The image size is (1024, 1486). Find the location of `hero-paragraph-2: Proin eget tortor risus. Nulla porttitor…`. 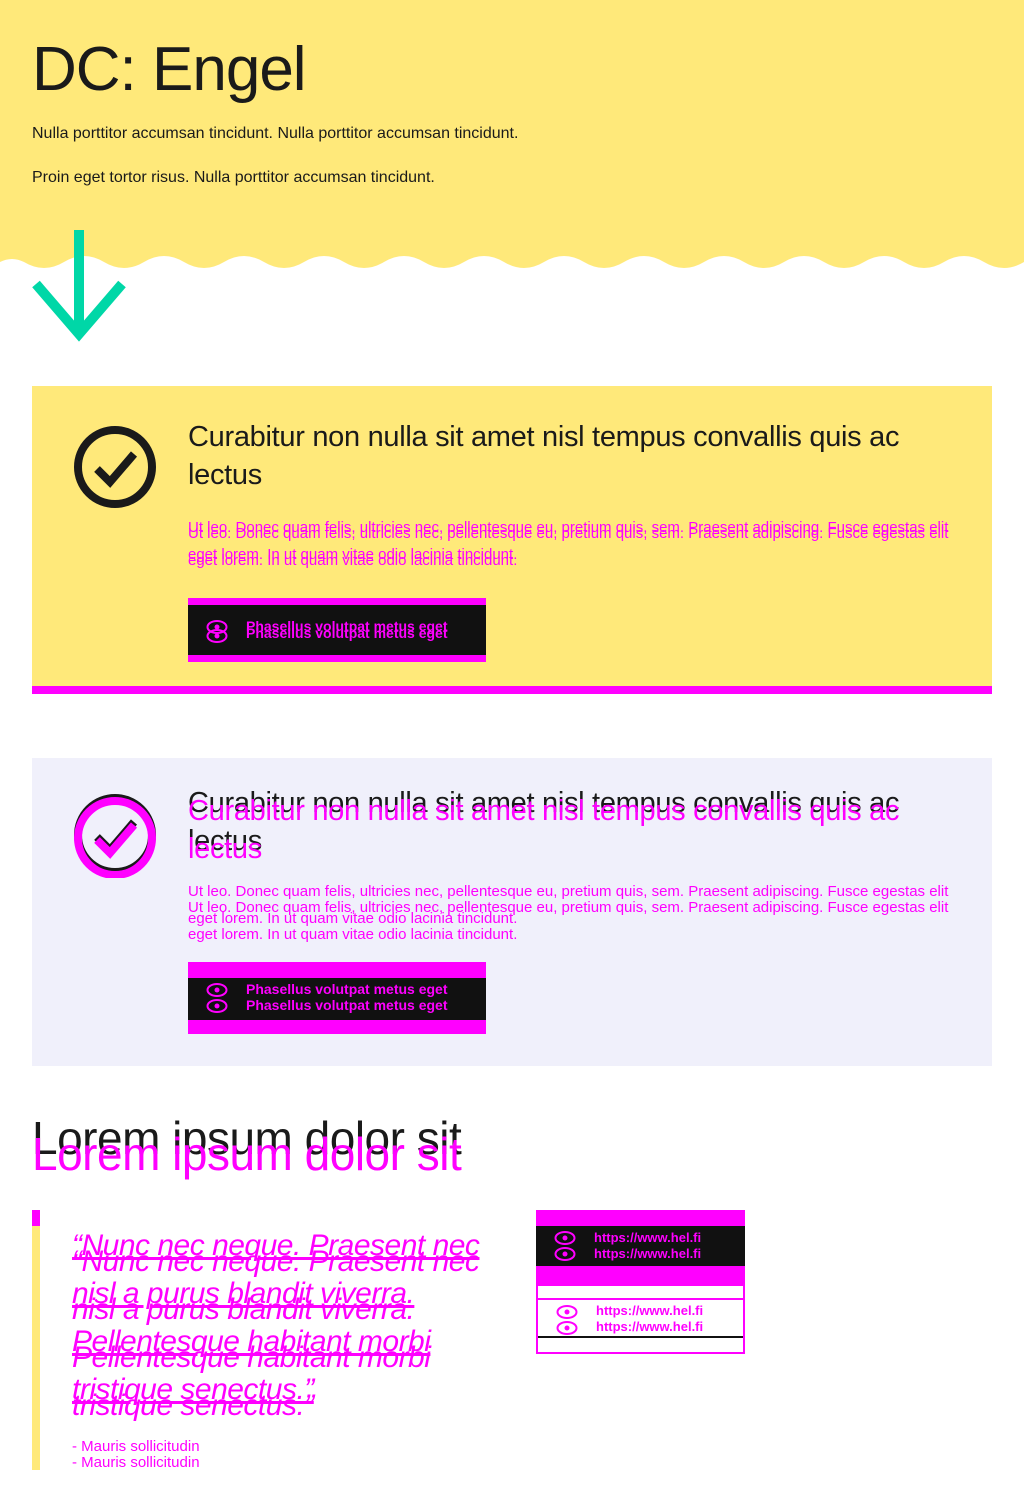

hero-paragraph-2: Proin eget tortor risus. Nulla porttitor… is located at coordinates (233, 177).